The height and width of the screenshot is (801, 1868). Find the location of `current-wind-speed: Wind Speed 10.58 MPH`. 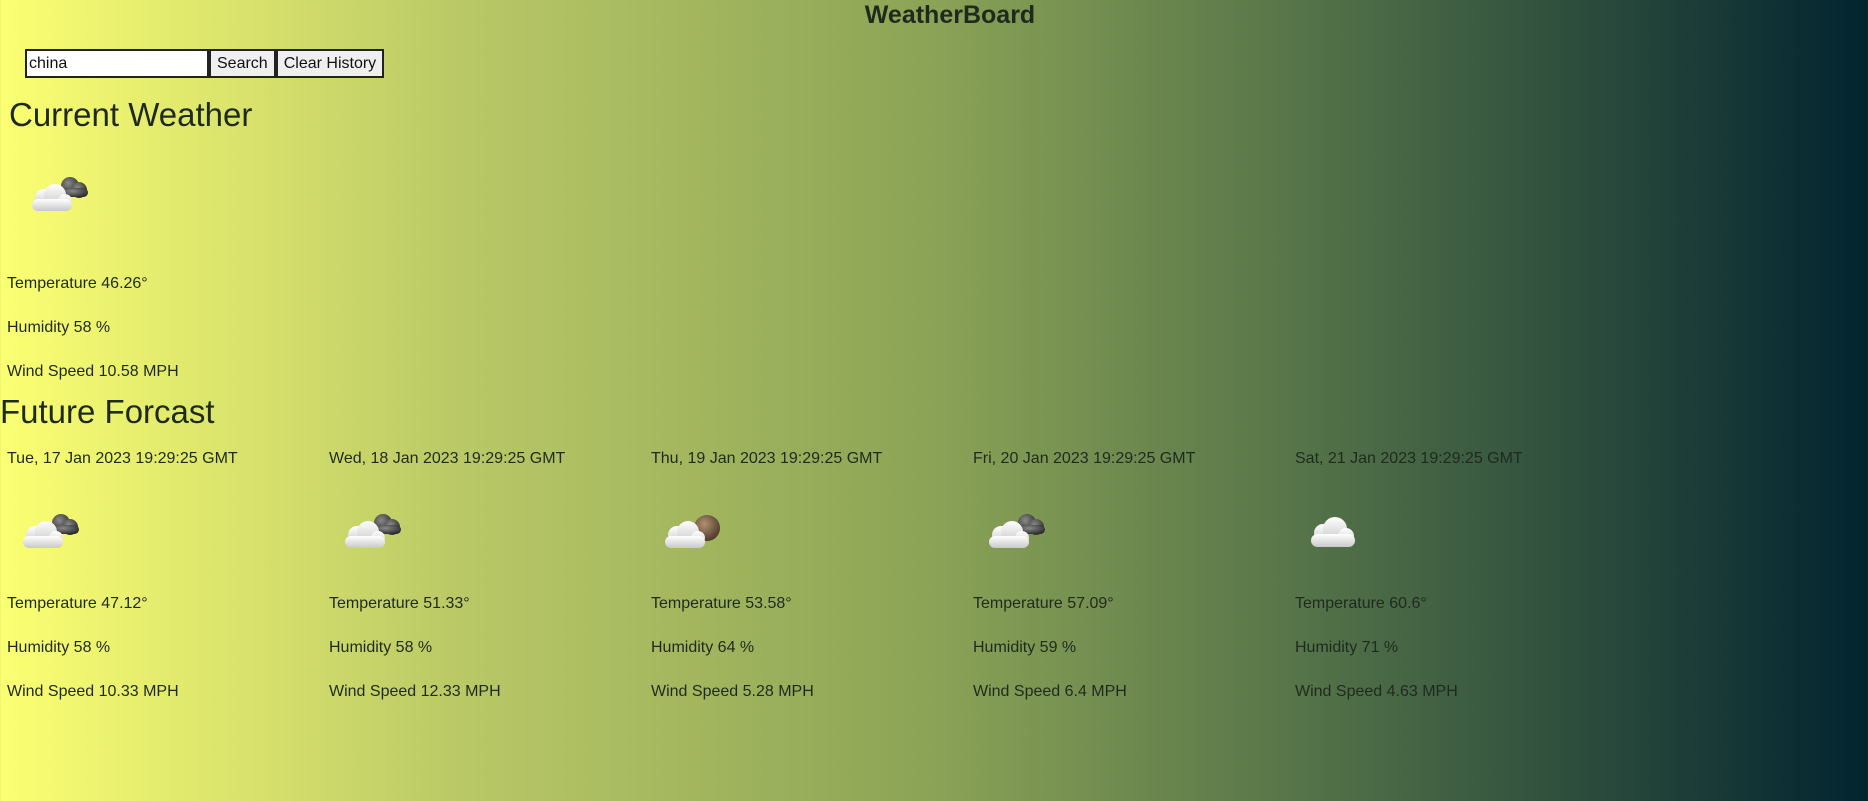

current-wind-speed: Wind Speed 10.58 MPH is located at coordinates (93, 371).